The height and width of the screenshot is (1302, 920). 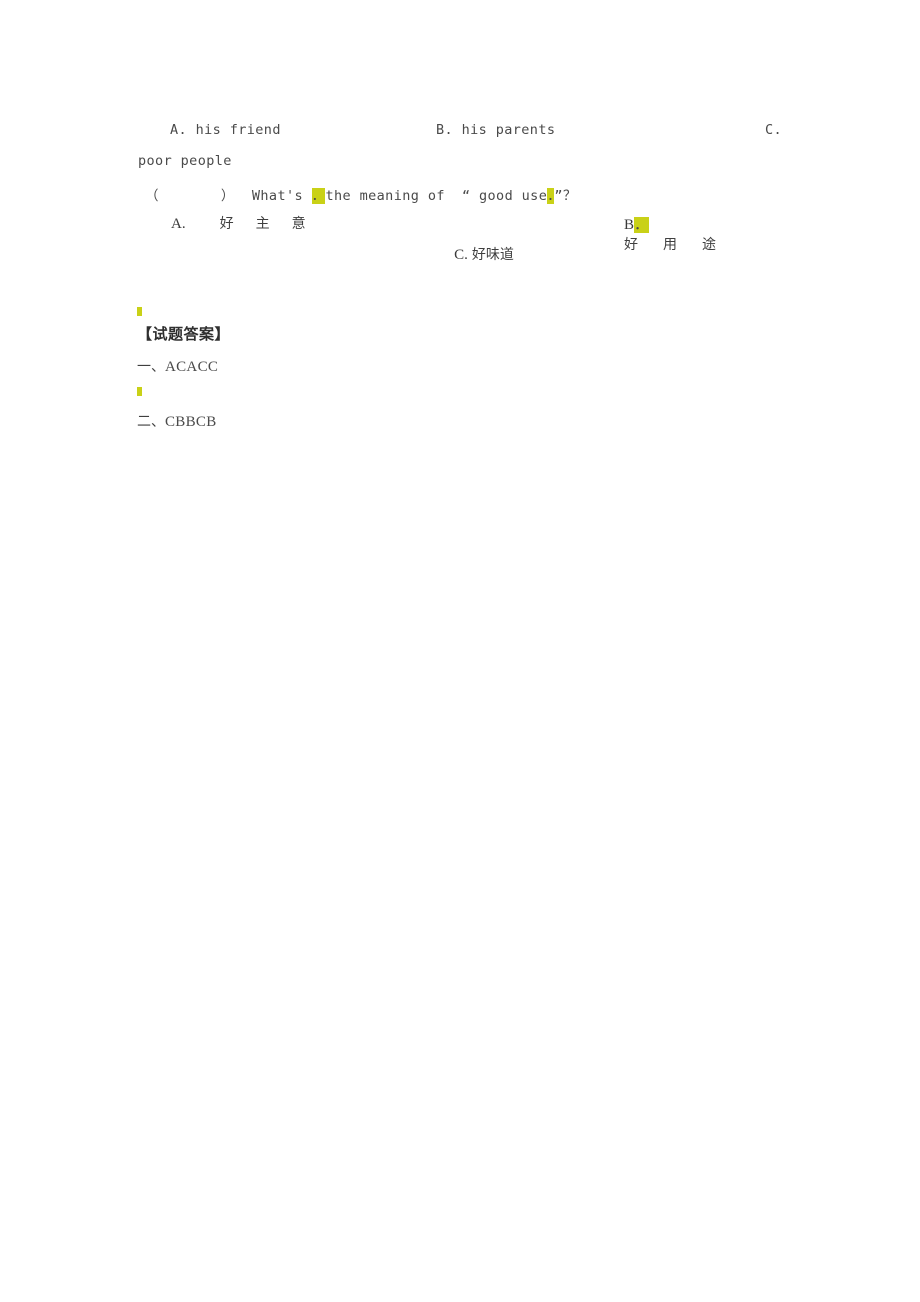 I want to click on option-c-label-2: C., so click(x=461, y=255).